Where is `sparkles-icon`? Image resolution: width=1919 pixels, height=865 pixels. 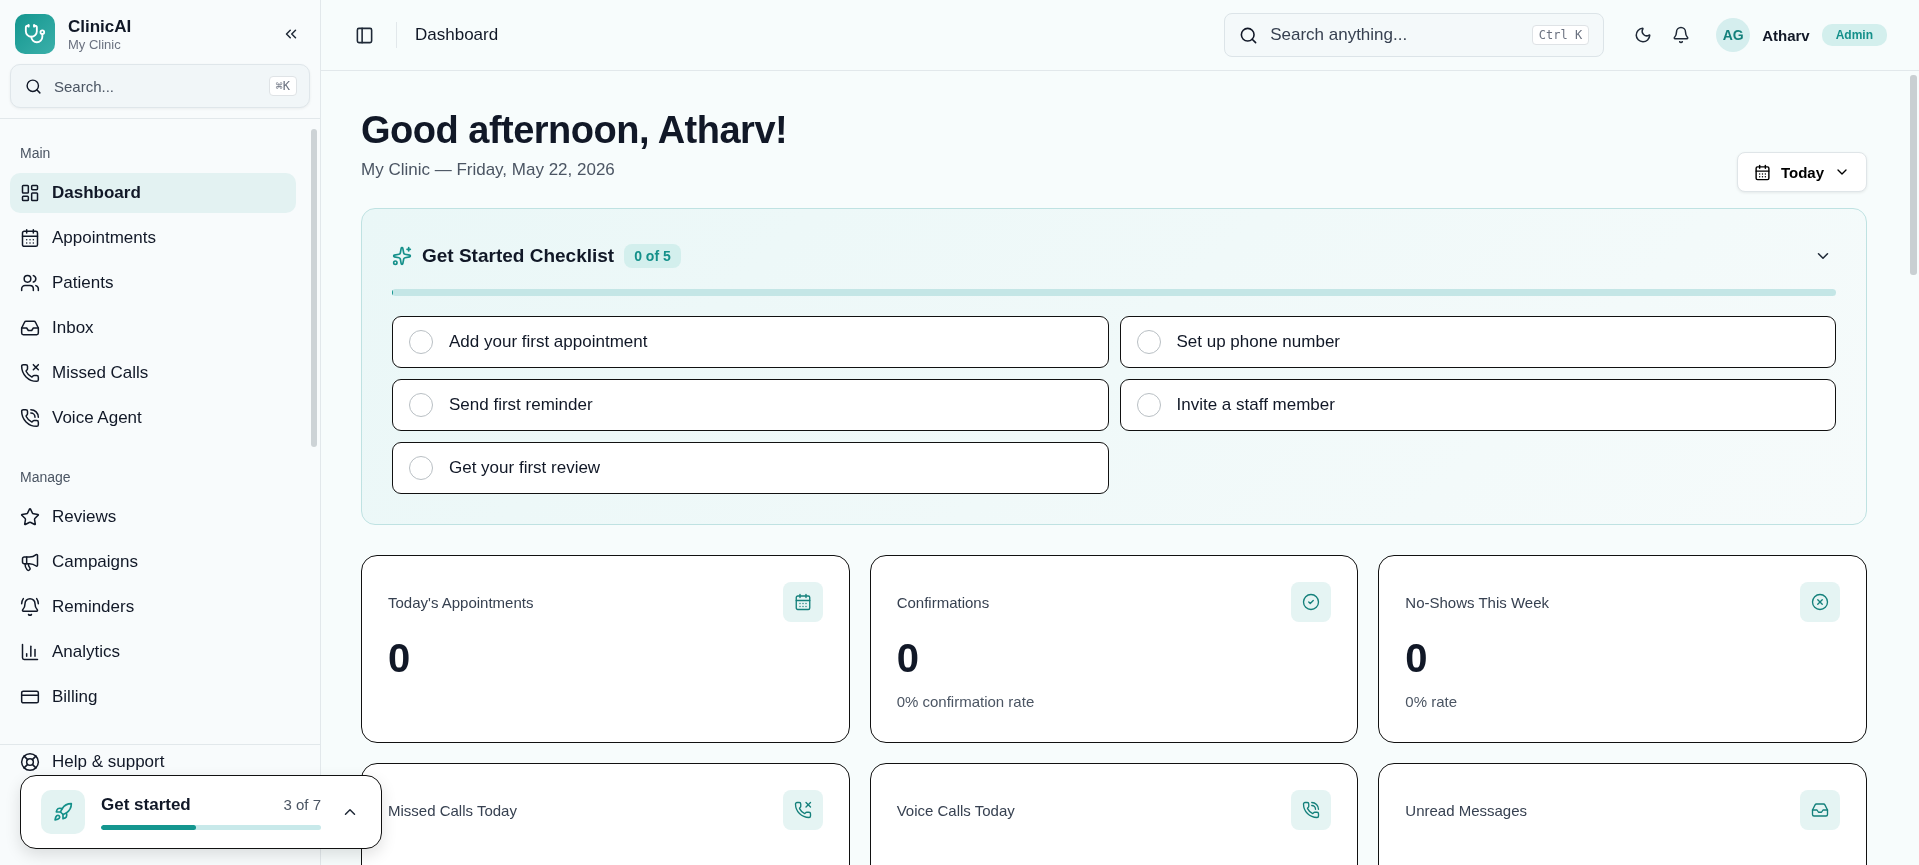 sparkles-icon is located at coordinates (402, 256).